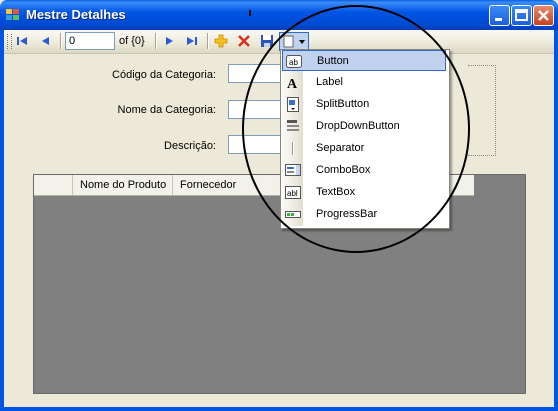  What do you see at coordinates (244, 41) in the screenshot?
I see `delete-icon` at bounding box center [244, 41].